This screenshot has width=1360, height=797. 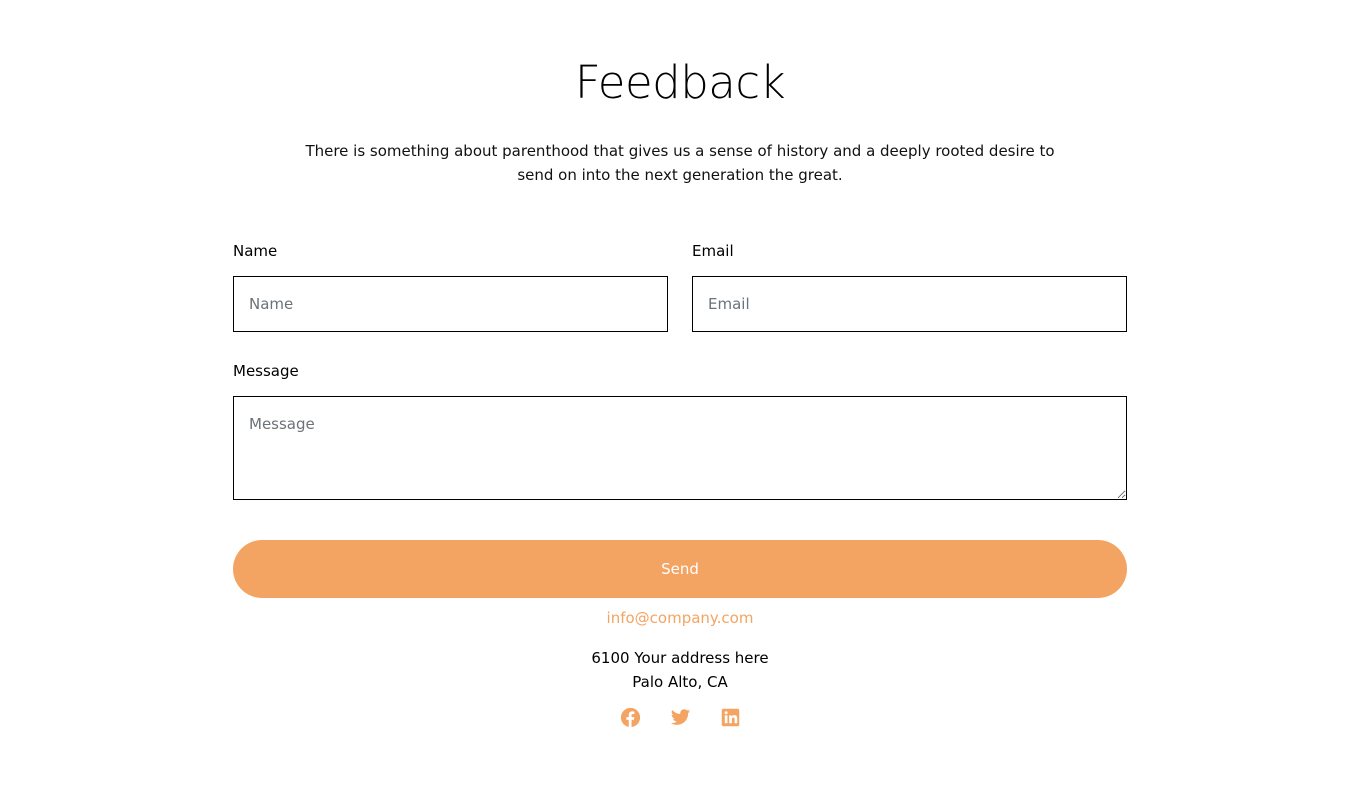 I want to click on name-input, so click(x=450, y=304).